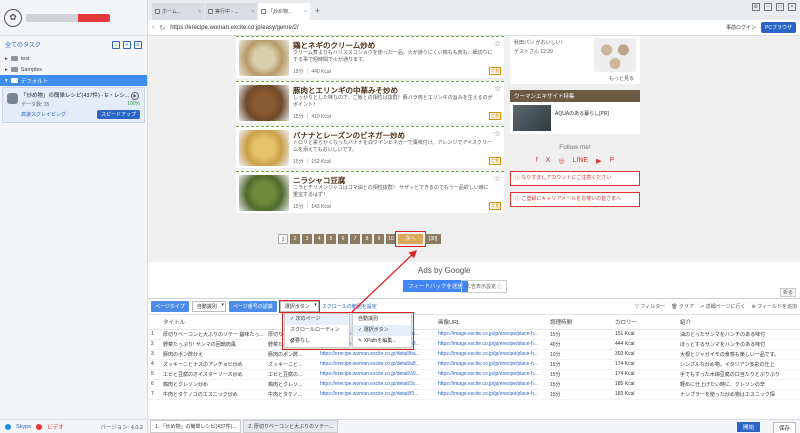 This screenshot has height=433, width=800. I want to click on page-link: 9, so click(379, 239).